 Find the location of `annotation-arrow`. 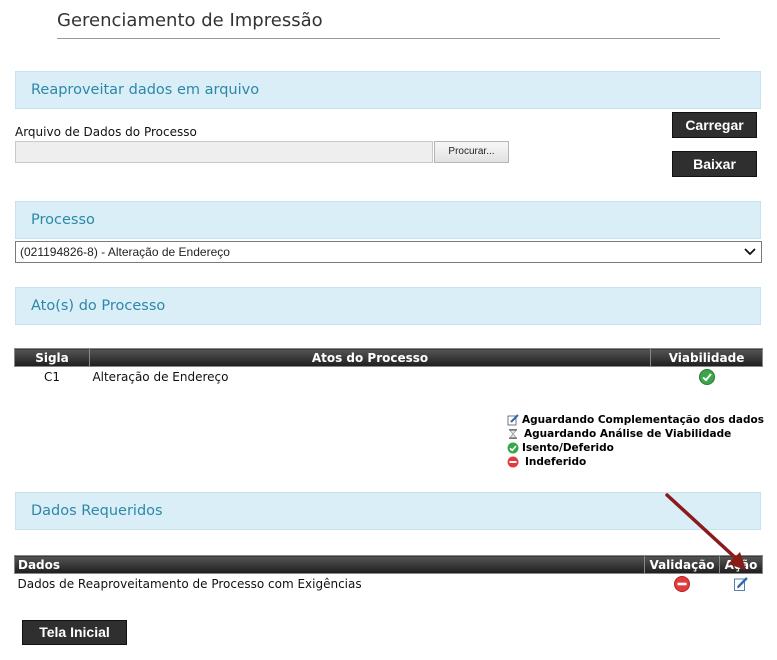

annotation-arrow is located at coordinates (705, 531).